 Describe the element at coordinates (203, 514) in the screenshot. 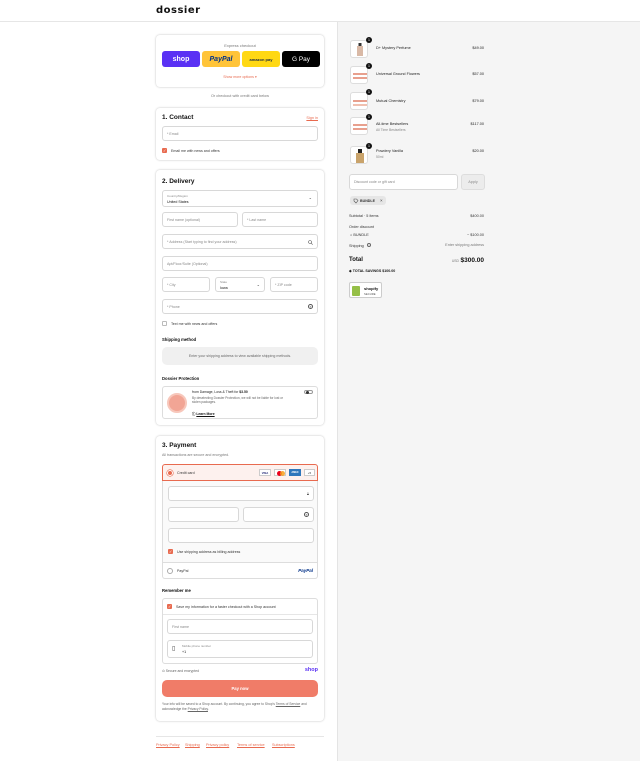

I see `expiration-date-field` at that location.